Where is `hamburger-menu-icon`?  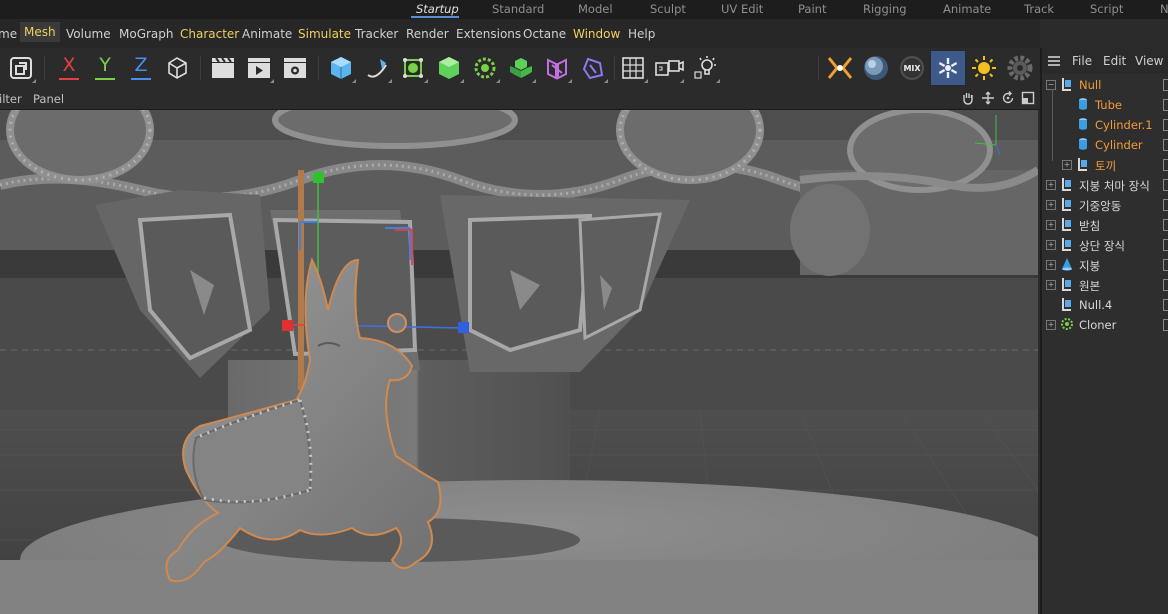
hamburger-menu-icon is located at coordinates (1054, 61).